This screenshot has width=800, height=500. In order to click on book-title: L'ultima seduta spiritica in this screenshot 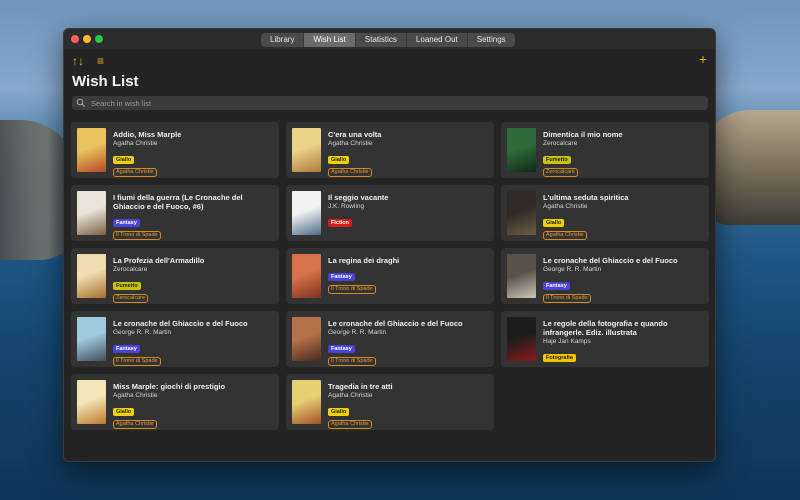, I will do `click(586, 197)`.